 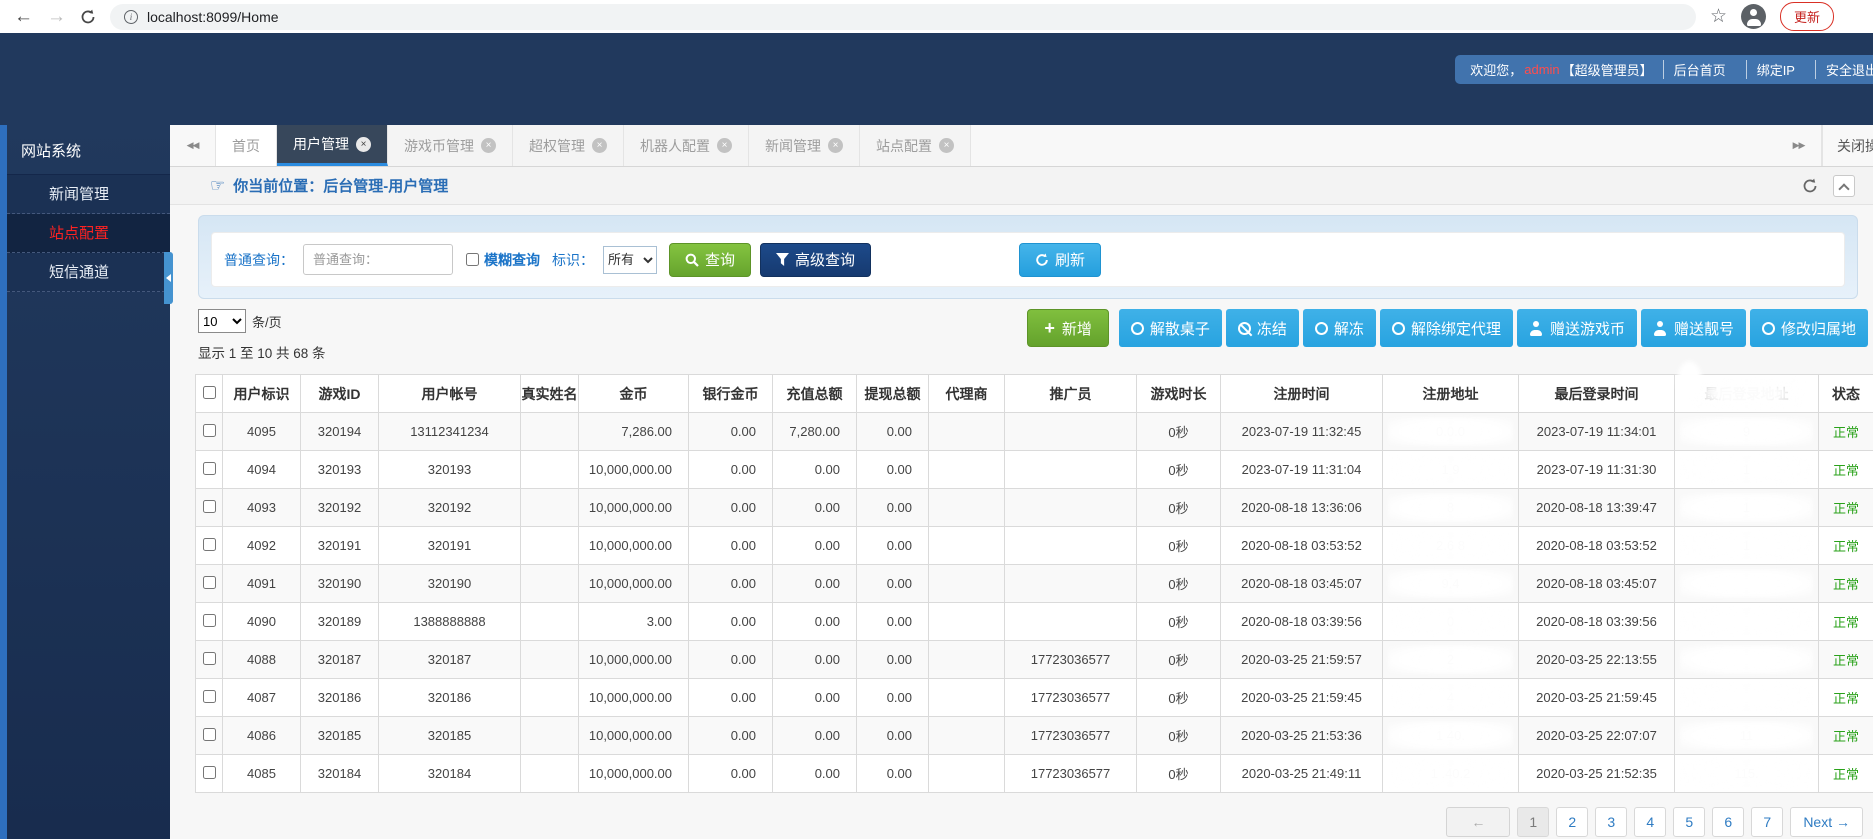 I want to click on cell-register-time: 2020-08-18 03:53:52, so click(x=1301, y=545).